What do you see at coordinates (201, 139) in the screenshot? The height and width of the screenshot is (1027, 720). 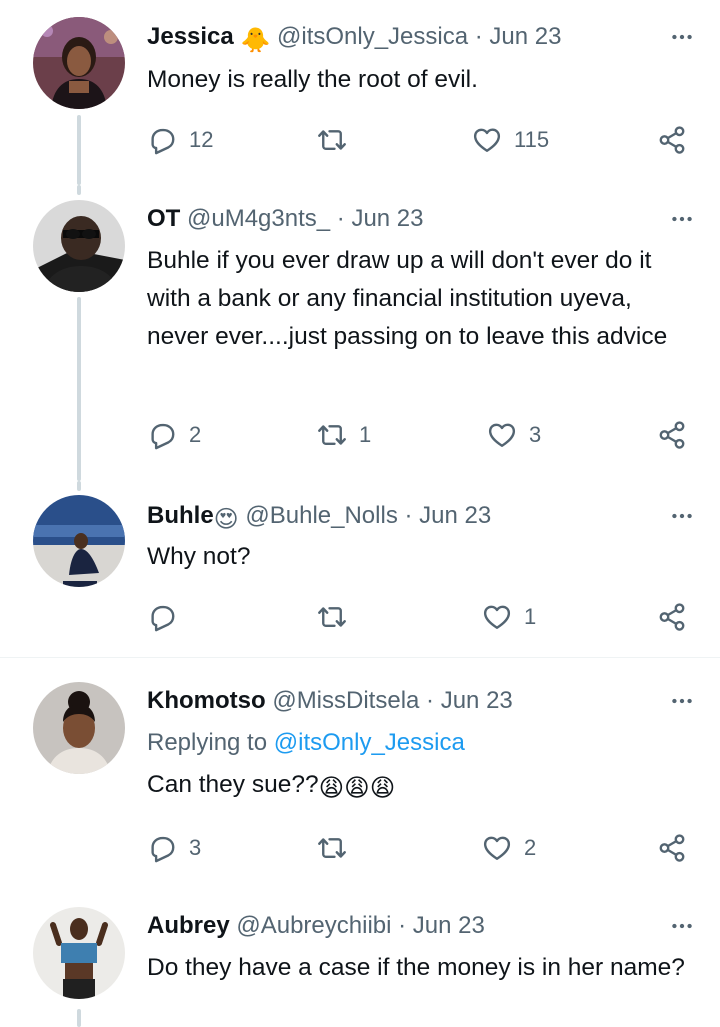 I see `reply-count: 12` at bounding box center [201, 139].